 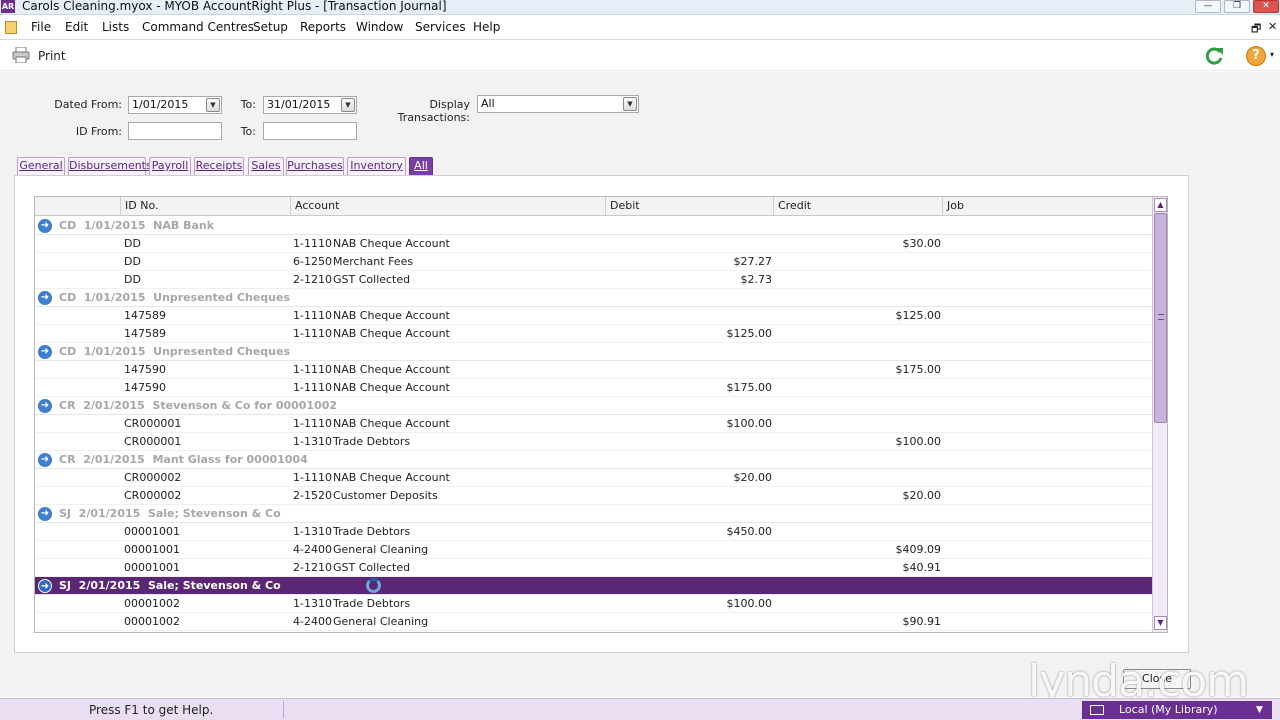 What do you see at coordinates (219, 166) in the screenshot?
I see `tab-receipts: Receipts` at bounding box center [219, 166].